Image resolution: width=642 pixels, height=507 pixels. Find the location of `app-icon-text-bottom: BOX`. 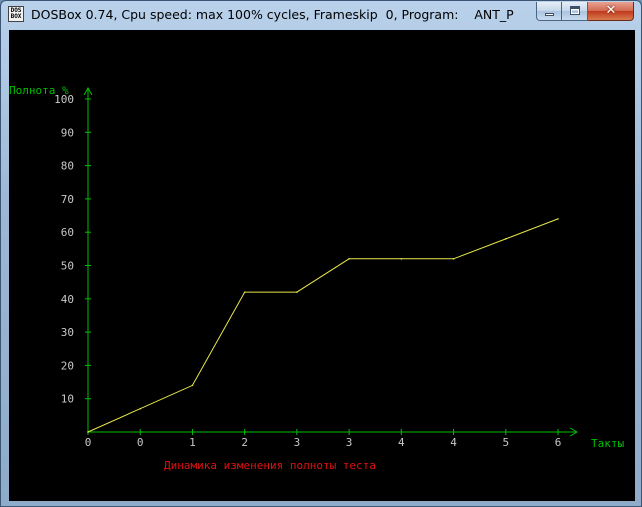

app-icon-text-bottom: BOX is located at coordinates (16, 16).